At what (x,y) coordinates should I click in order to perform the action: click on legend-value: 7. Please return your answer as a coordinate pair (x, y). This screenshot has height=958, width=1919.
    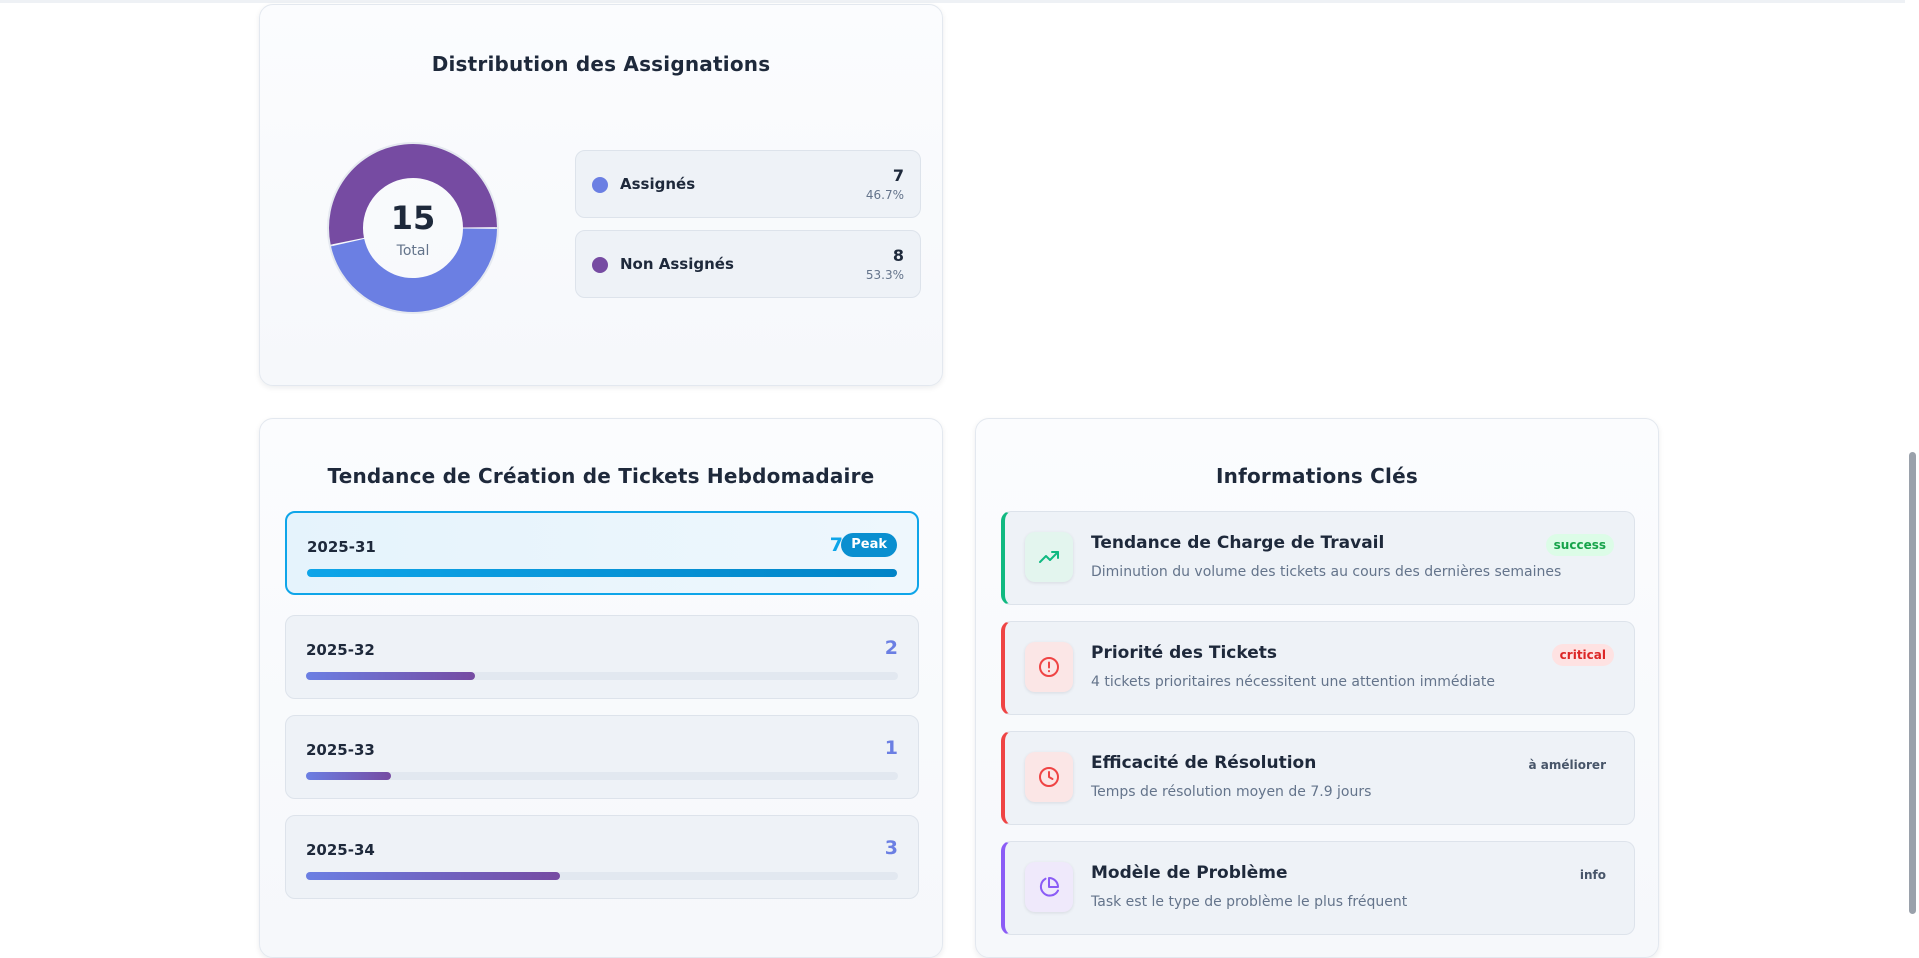
    Looking at the image, I should click on (898, 175).